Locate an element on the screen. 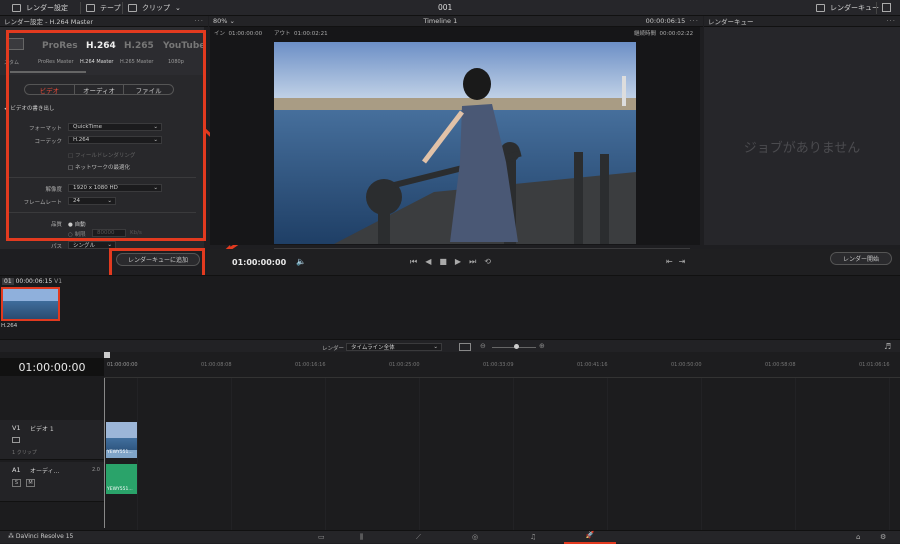  media-page-icon: ▭ is located at coordinates (321, 537).